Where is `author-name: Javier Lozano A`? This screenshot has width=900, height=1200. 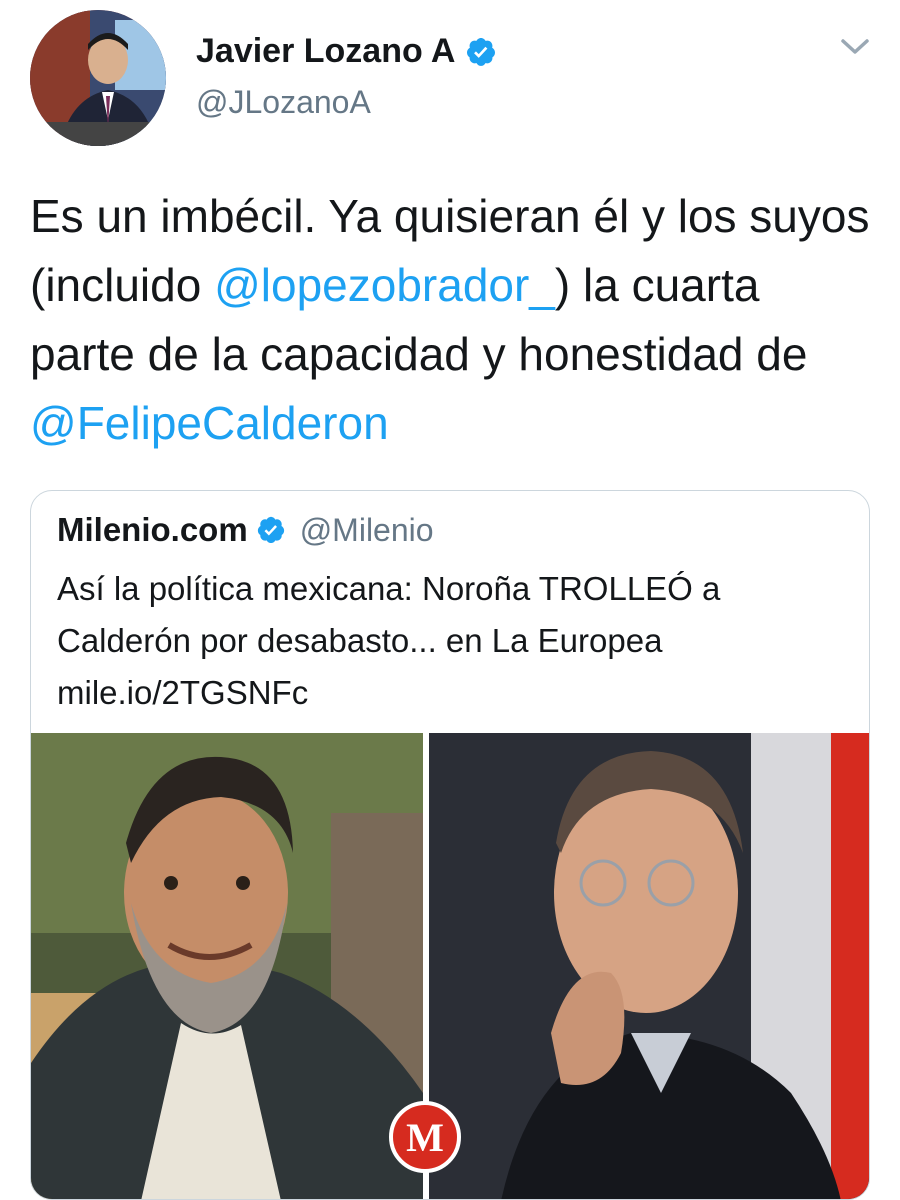
author-name: Javier Lozano A is located at coordinates (346, 51).